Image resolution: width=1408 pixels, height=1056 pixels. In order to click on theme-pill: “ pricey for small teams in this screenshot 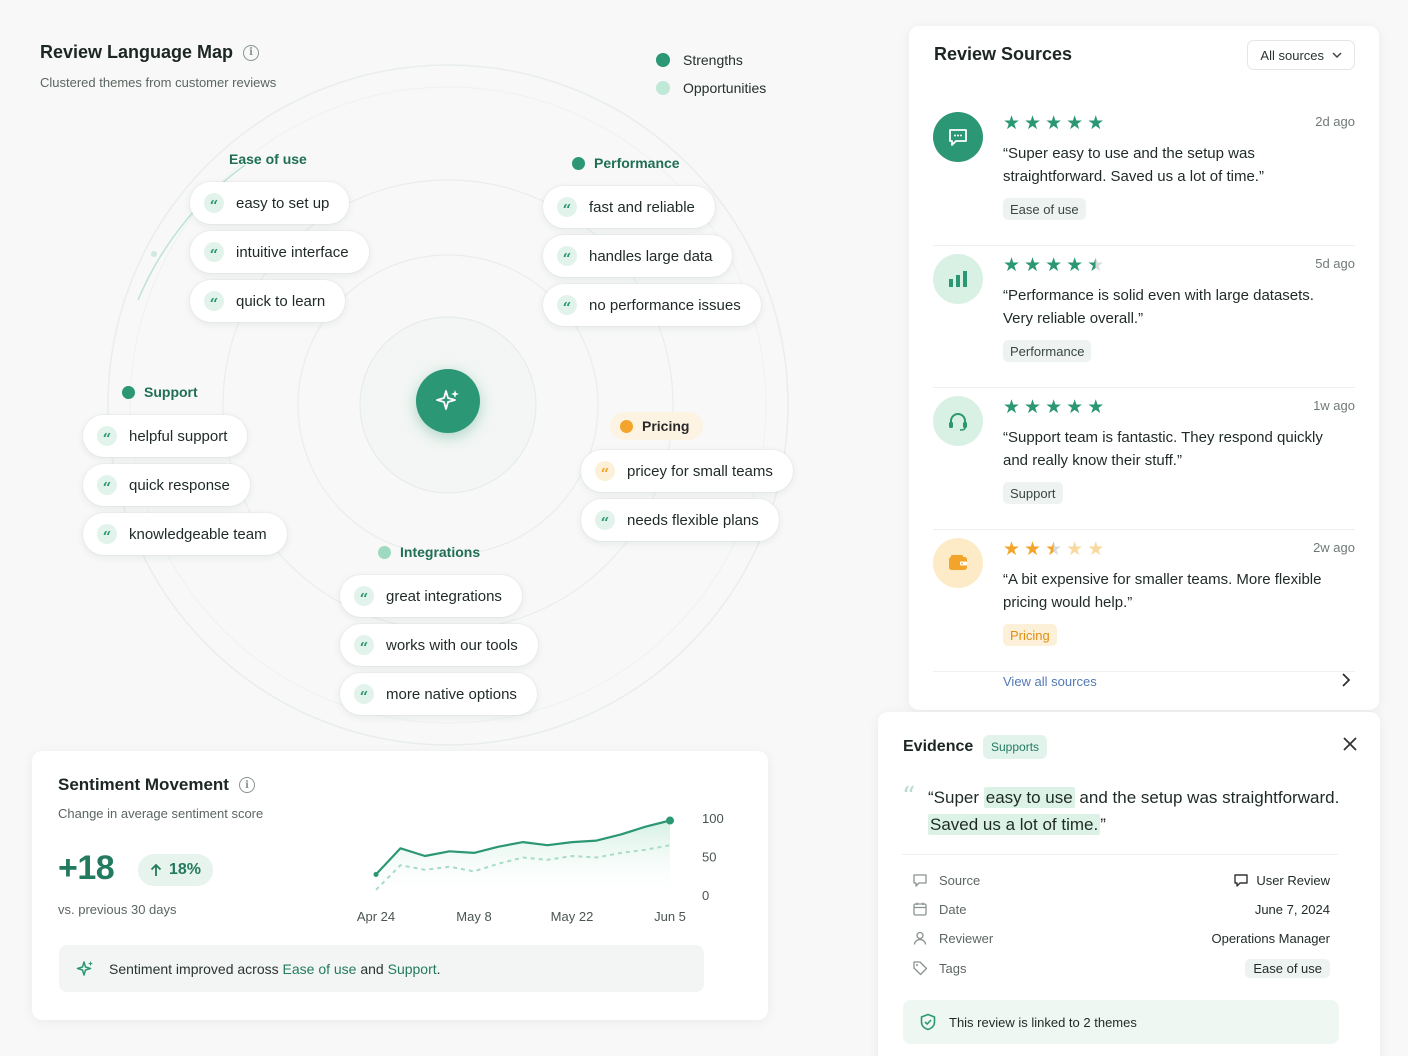, I will do `click(687, 471)`.